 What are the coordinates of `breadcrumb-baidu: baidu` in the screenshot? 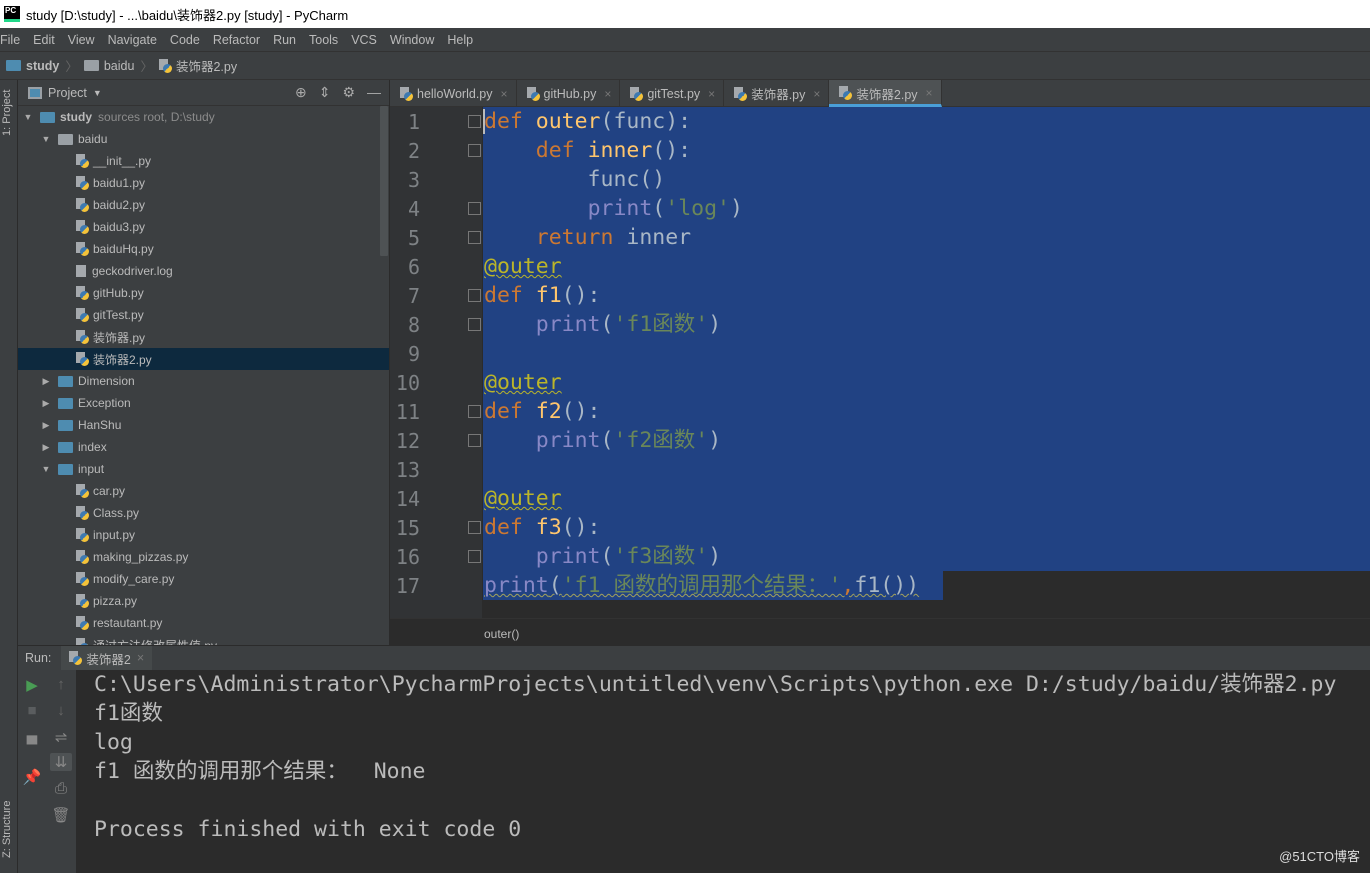 It's located at (119, 66).